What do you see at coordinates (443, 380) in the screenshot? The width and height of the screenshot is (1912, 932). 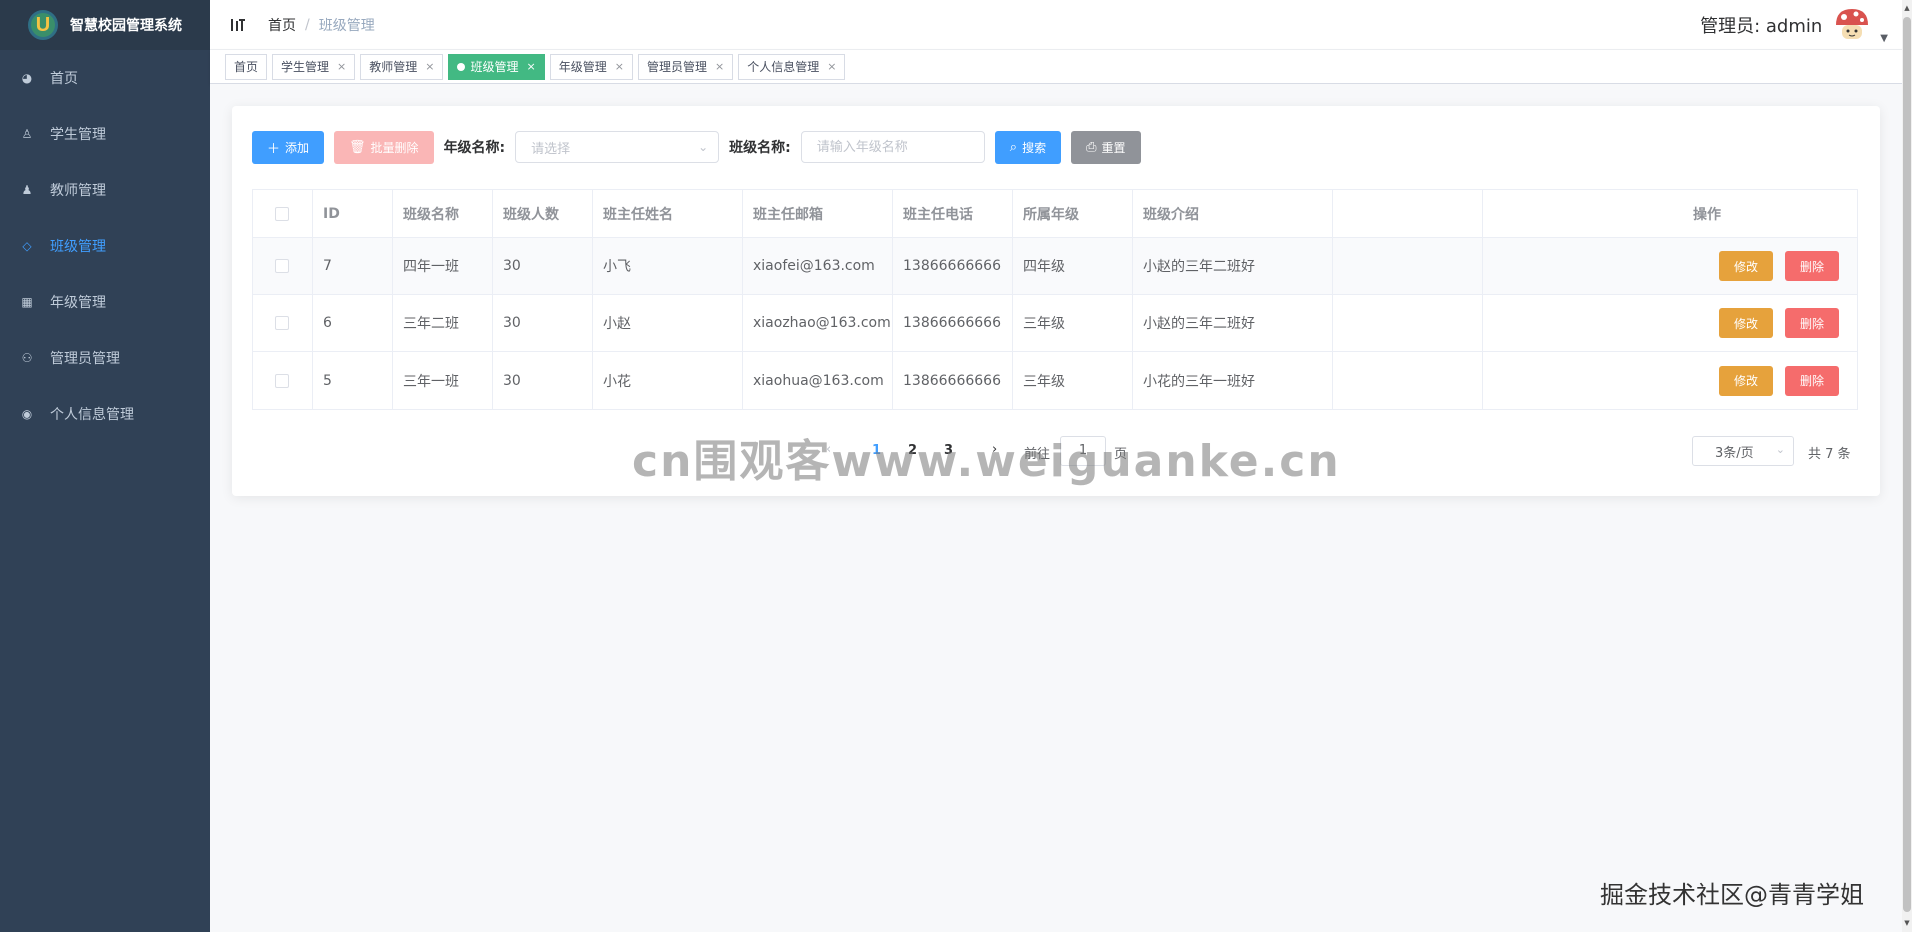 I see `cell-name: 三年一班` at bounding box center [443, 380].